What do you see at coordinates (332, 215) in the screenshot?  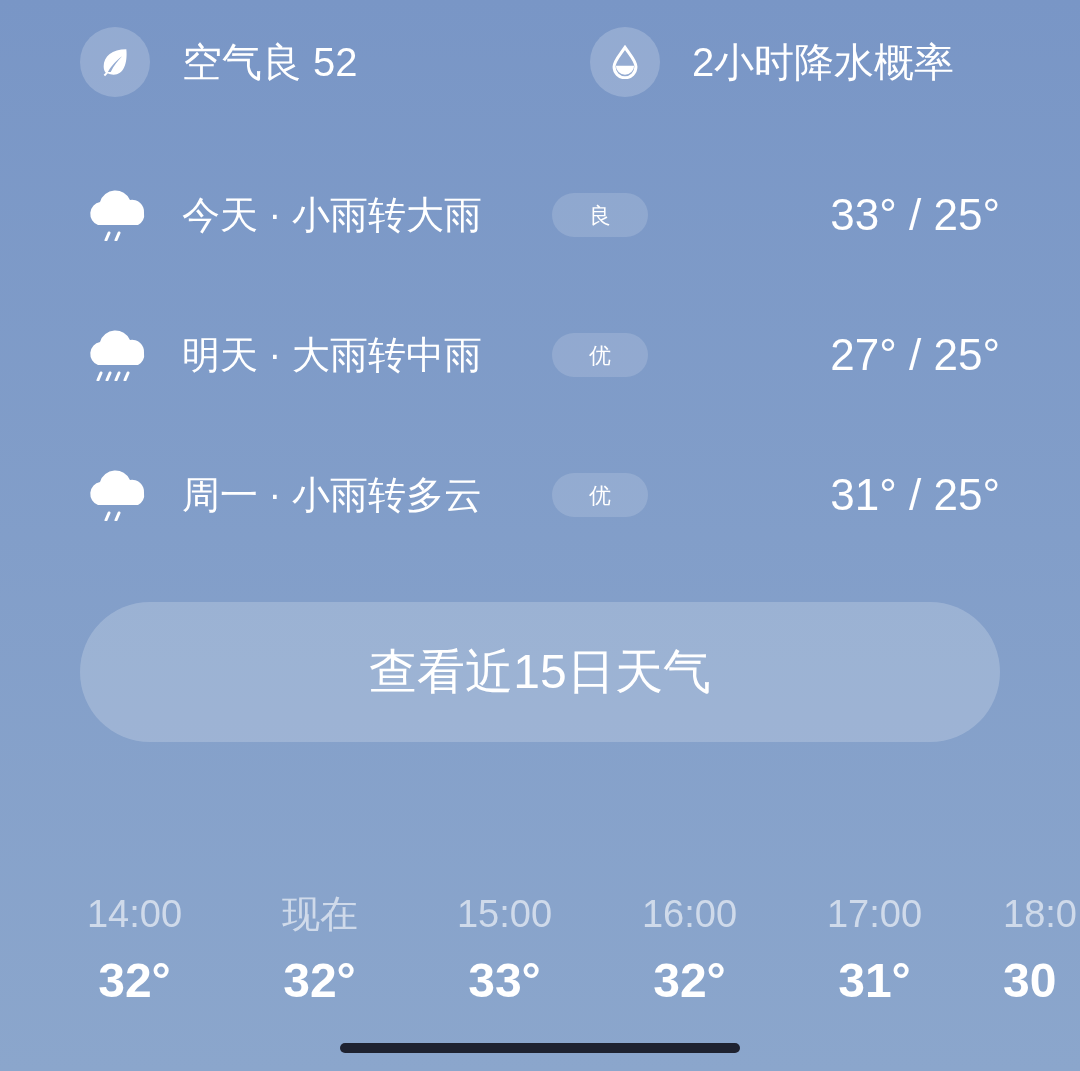 I see `forecast-label: 今天 · 小雨转大雨` at bounding box center [332, 215].